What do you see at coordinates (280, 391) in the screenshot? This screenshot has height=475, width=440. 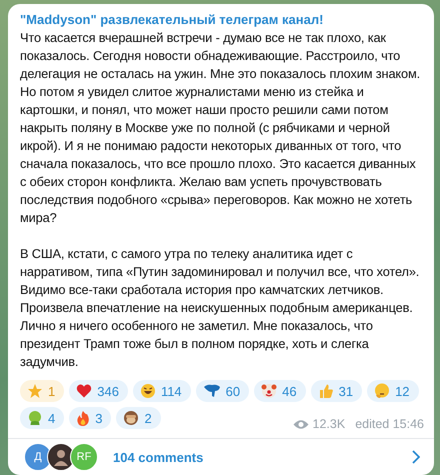 I see `reaction-button: 46` at bounding box center [280, 391].